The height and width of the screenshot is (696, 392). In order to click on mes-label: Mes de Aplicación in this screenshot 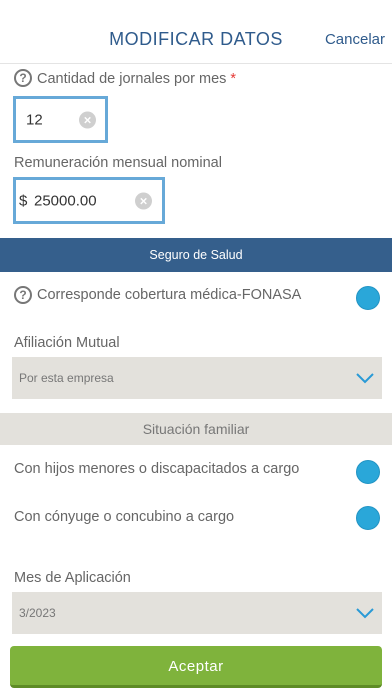, I will do `click(72, 578)`.